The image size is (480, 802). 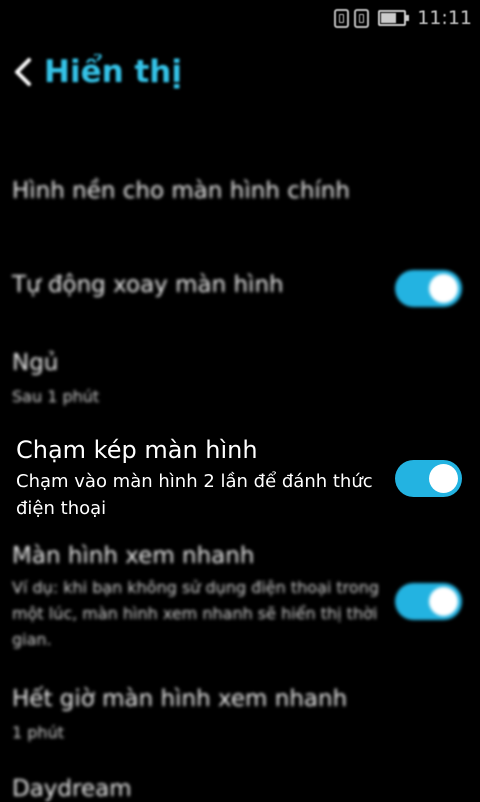 I want to click on page-title: Hiển thị, so click(x=113, y=72).